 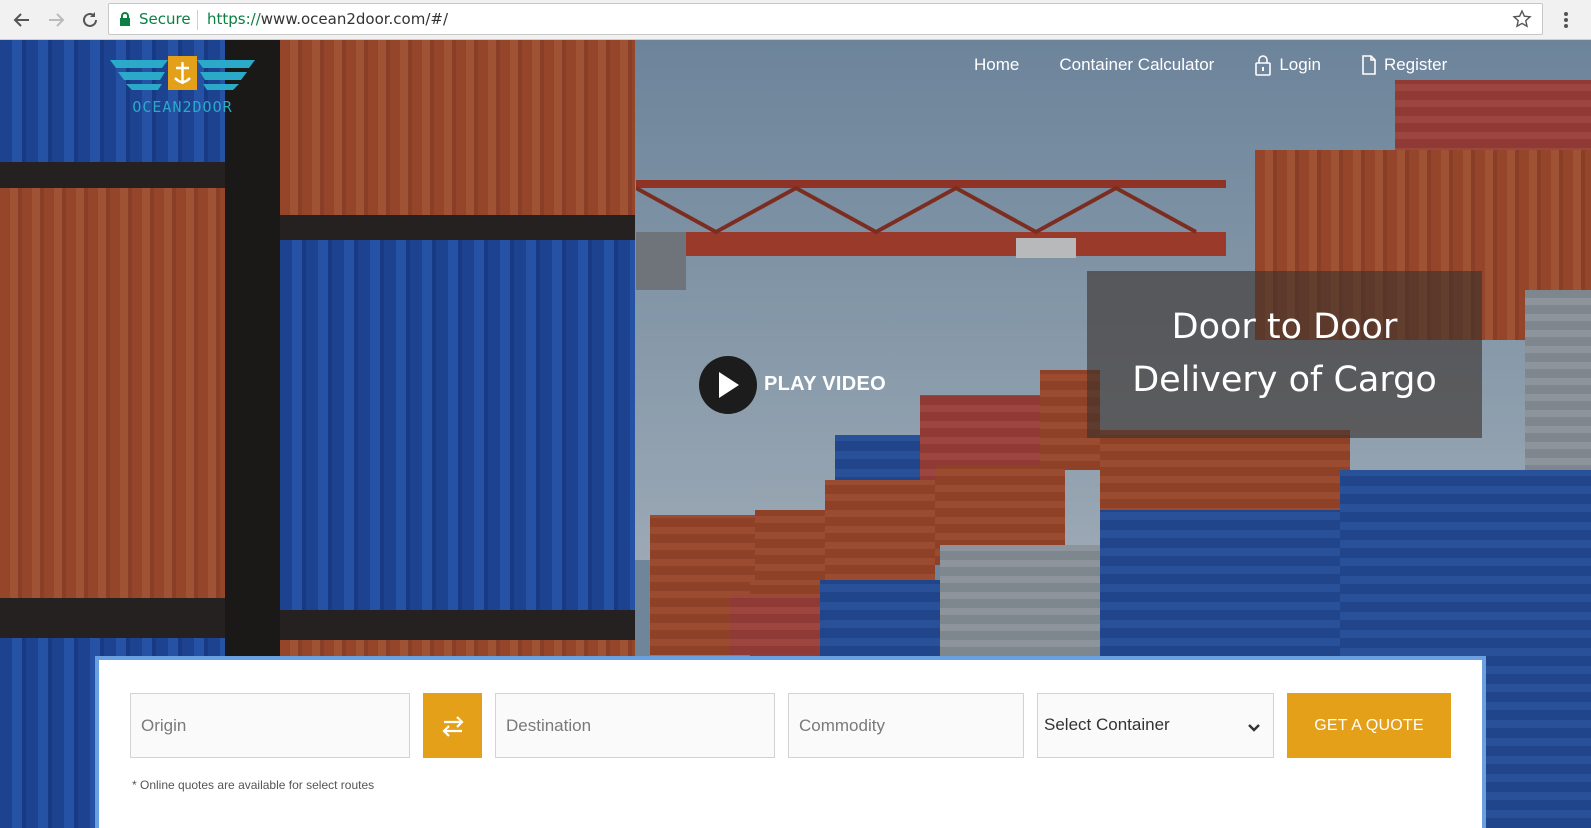 What do you see at coordinates (825, 384) in the screenshot?
I see `play-video-label: PLAY VIDEO` at bounding box center [825, 384].